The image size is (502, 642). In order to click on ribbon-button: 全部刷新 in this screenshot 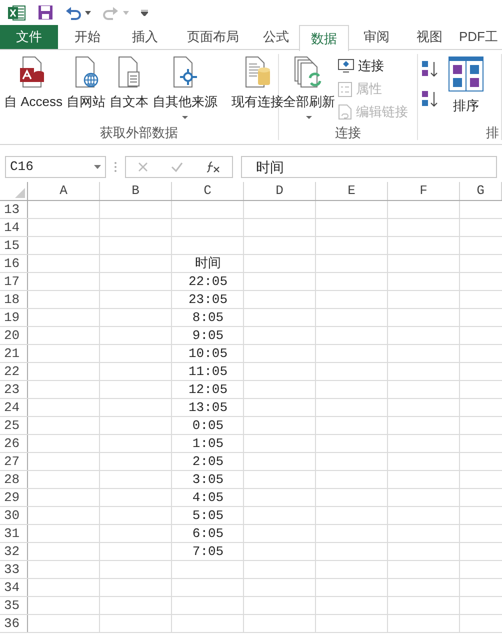, I will do `click(309, 86)`.